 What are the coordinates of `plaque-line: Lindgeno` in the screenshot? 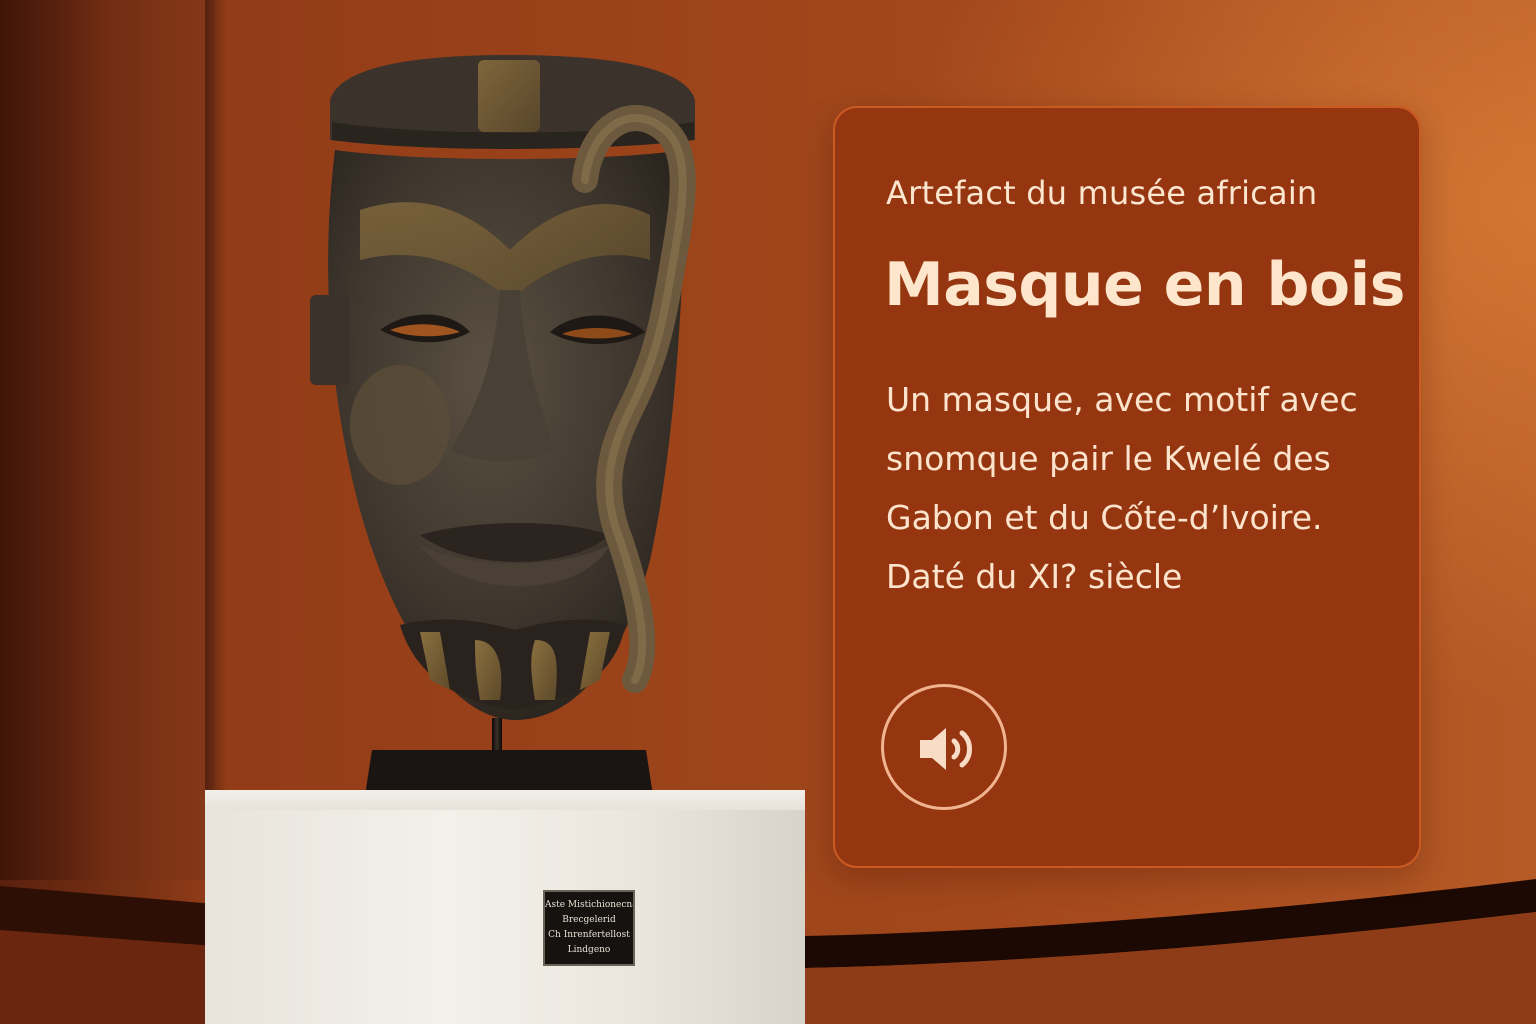 It's located at (589, 950).